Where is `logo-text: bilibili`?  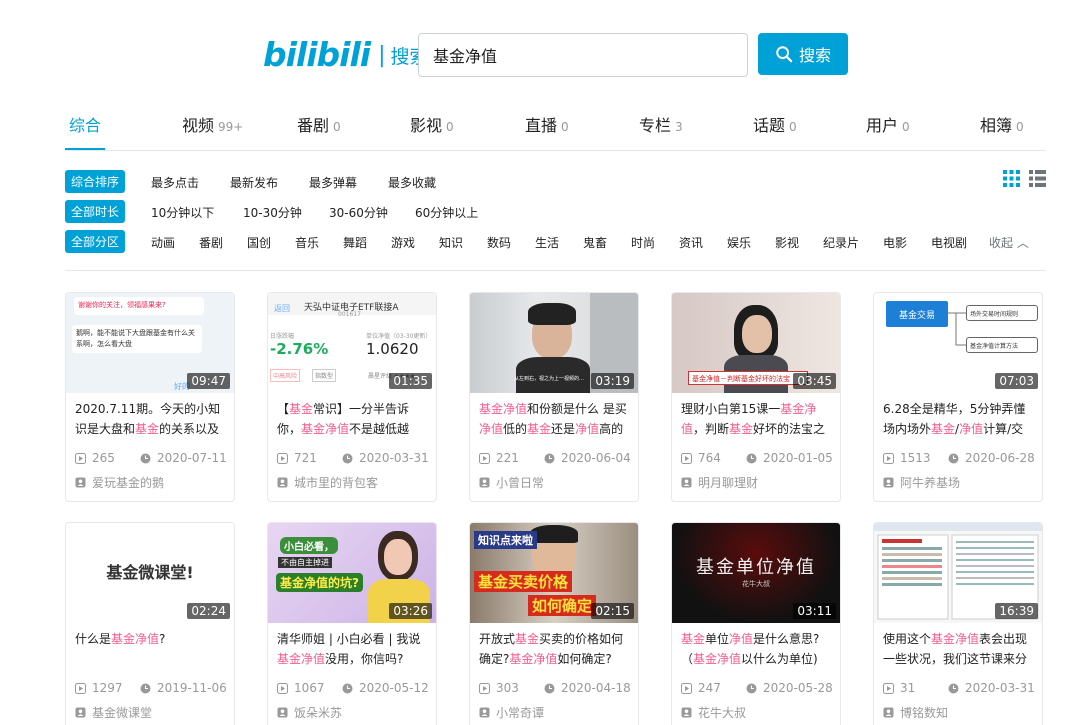
logo-text: bilibili is located at coordinates (317, 54).